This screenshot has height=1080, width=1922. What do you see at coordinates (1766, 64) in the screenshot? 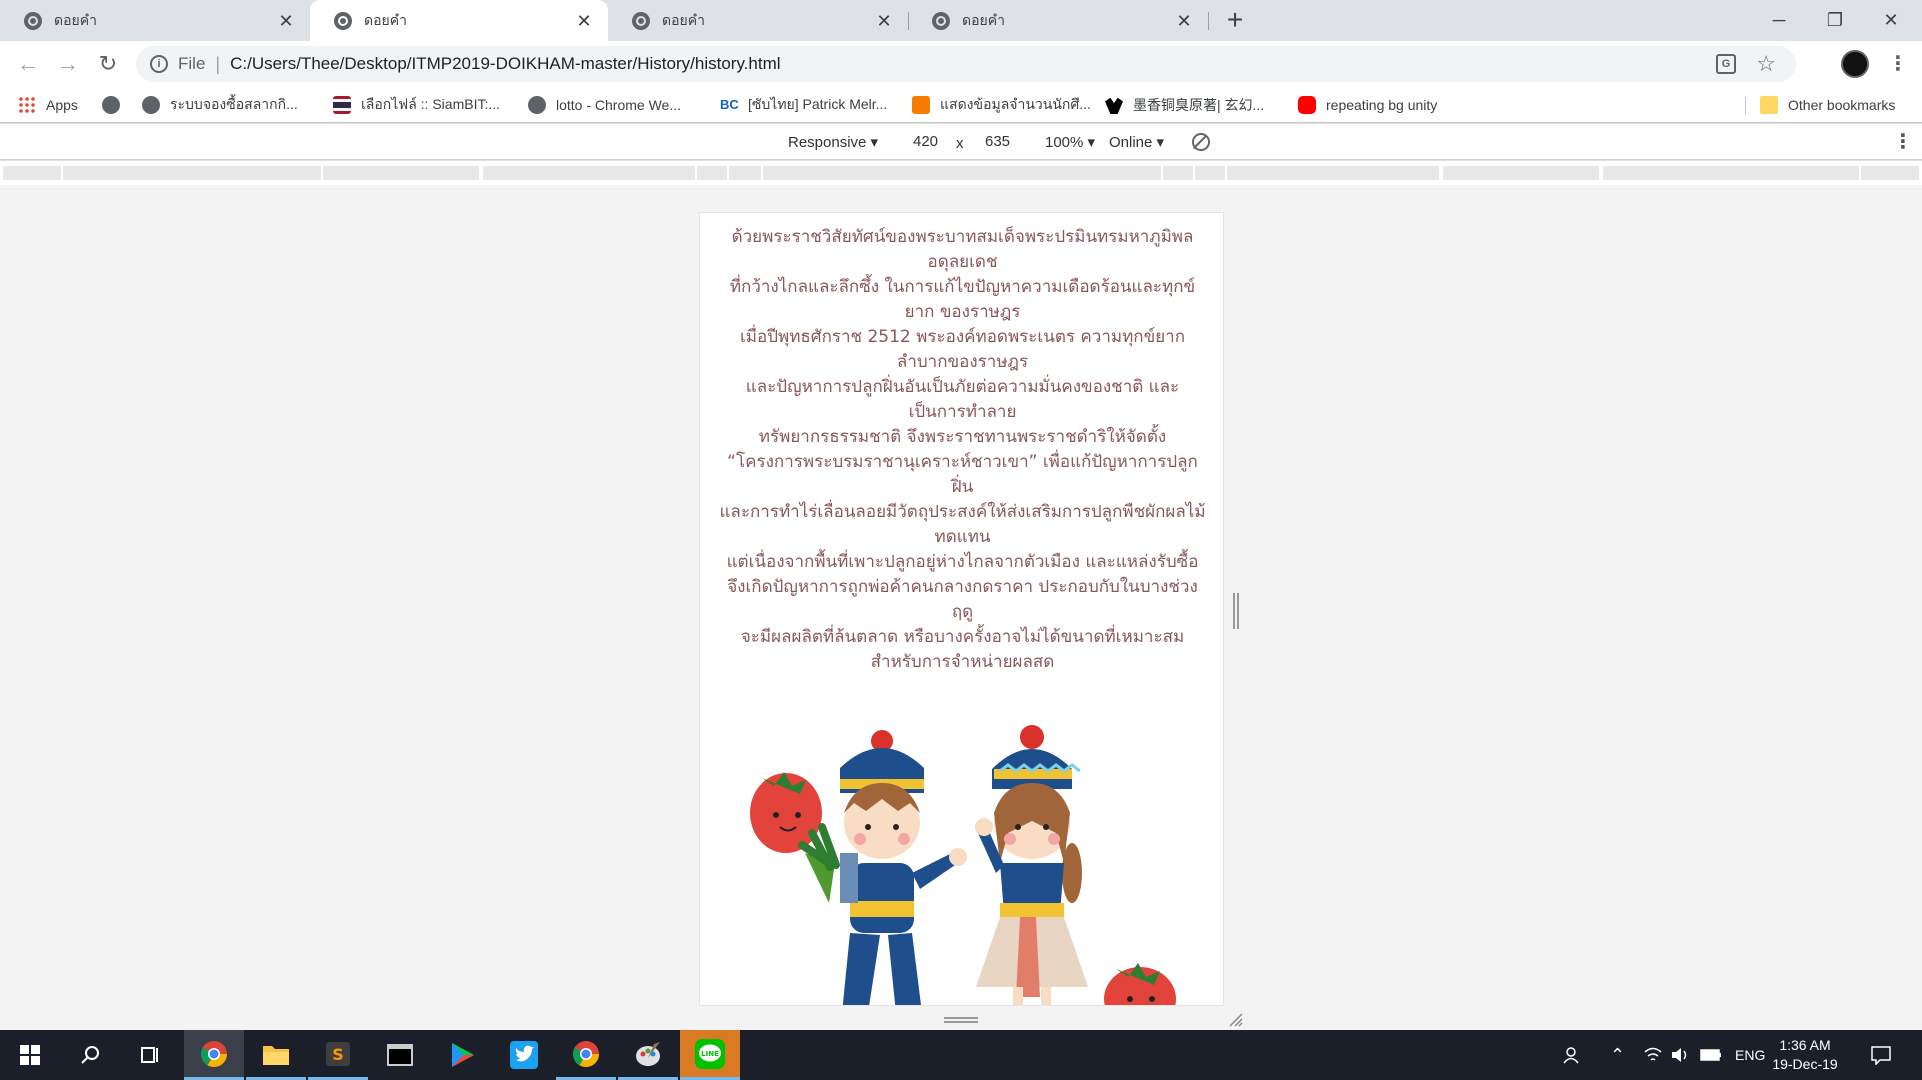
I see `bookmark-star-icon: ☆` at bounding box center [1766, 64].